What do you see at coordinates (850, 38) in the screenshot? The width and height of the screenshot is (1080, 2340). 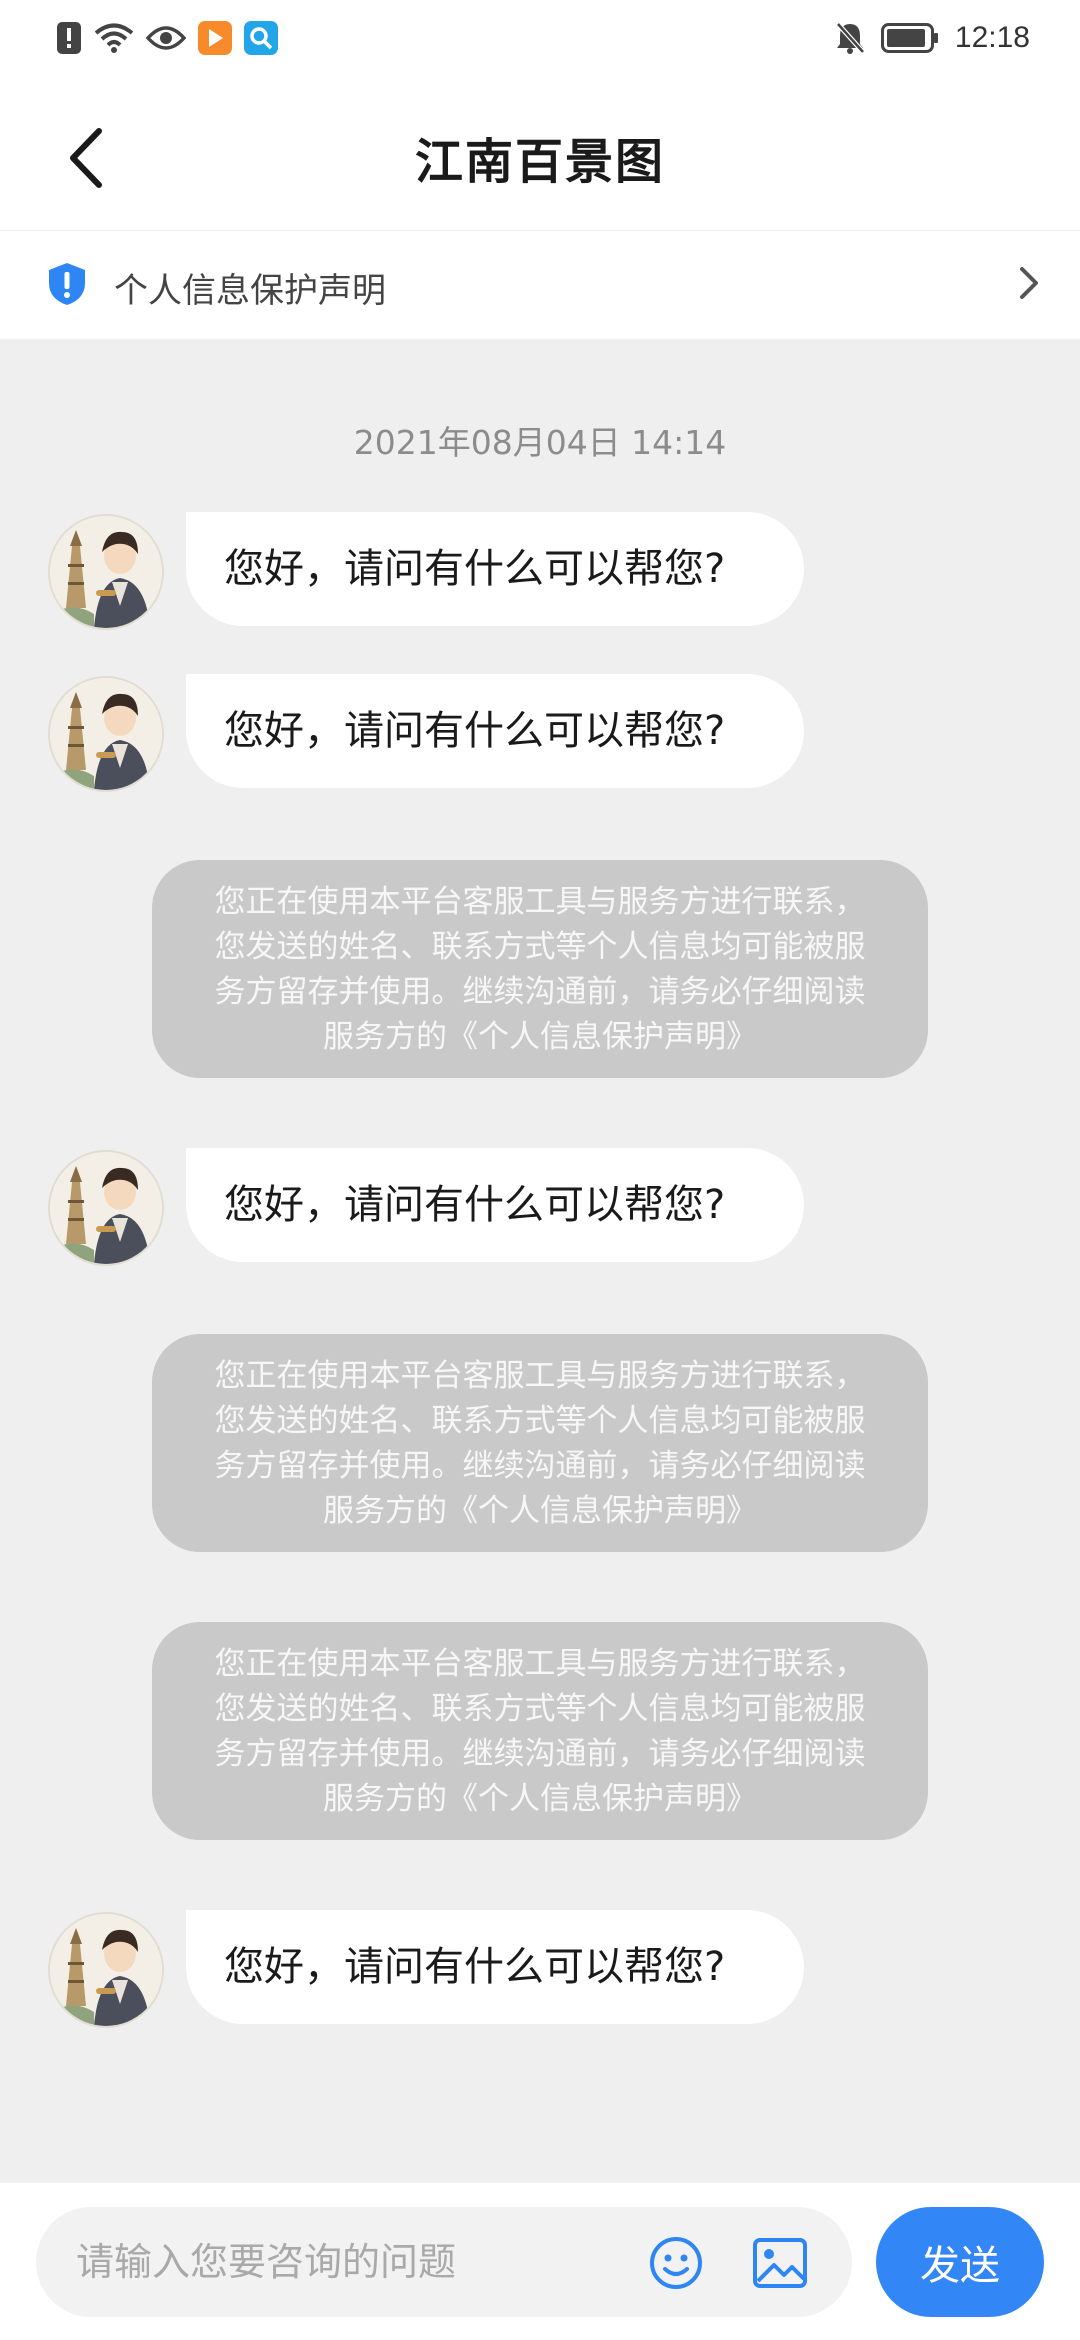 I see `bell-off-icon` at bounding box center [850, 38].